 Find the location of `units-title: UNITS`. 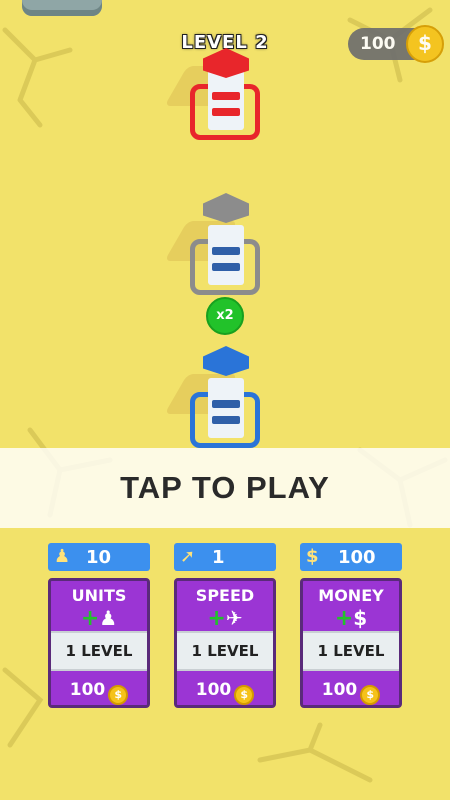

units-title: UNITS is located at coordinates (99, 595).